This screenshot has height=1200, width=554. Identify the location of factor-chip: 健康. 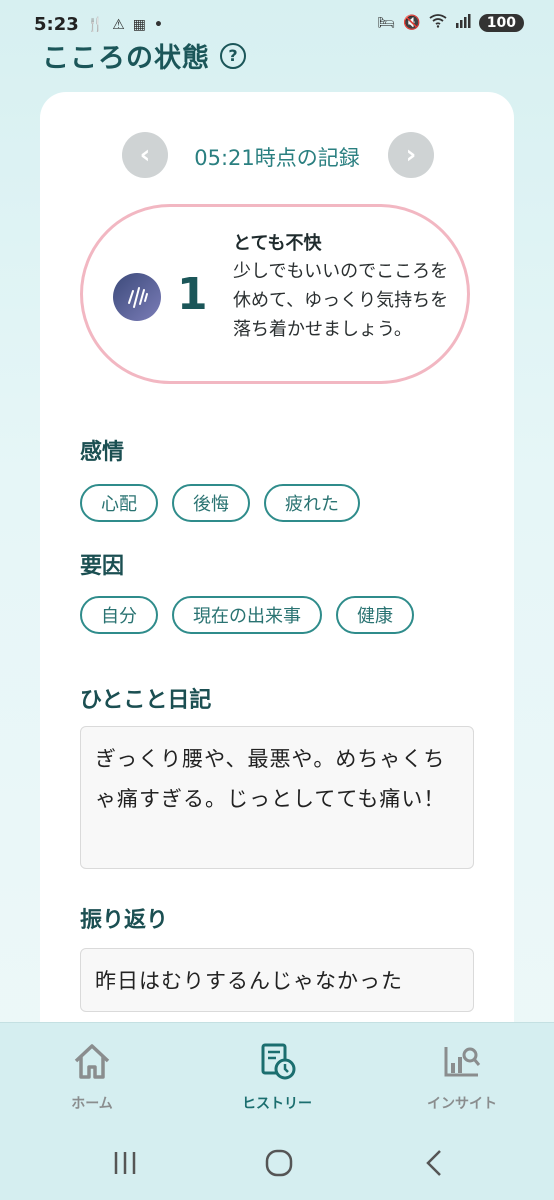
(375, 615).